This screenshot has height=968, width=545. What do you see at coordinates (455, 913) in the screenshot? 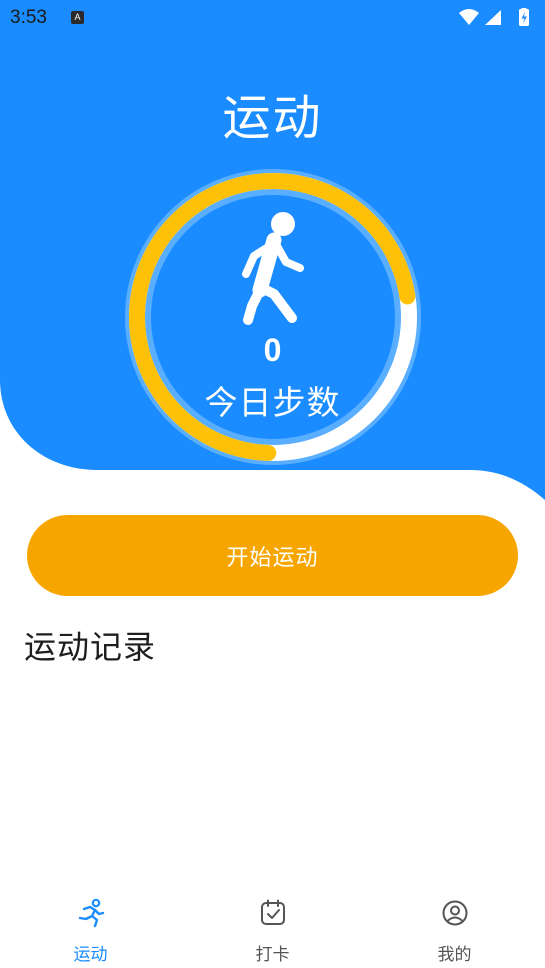
I see `user-icon` at bounding box center [455, 913].